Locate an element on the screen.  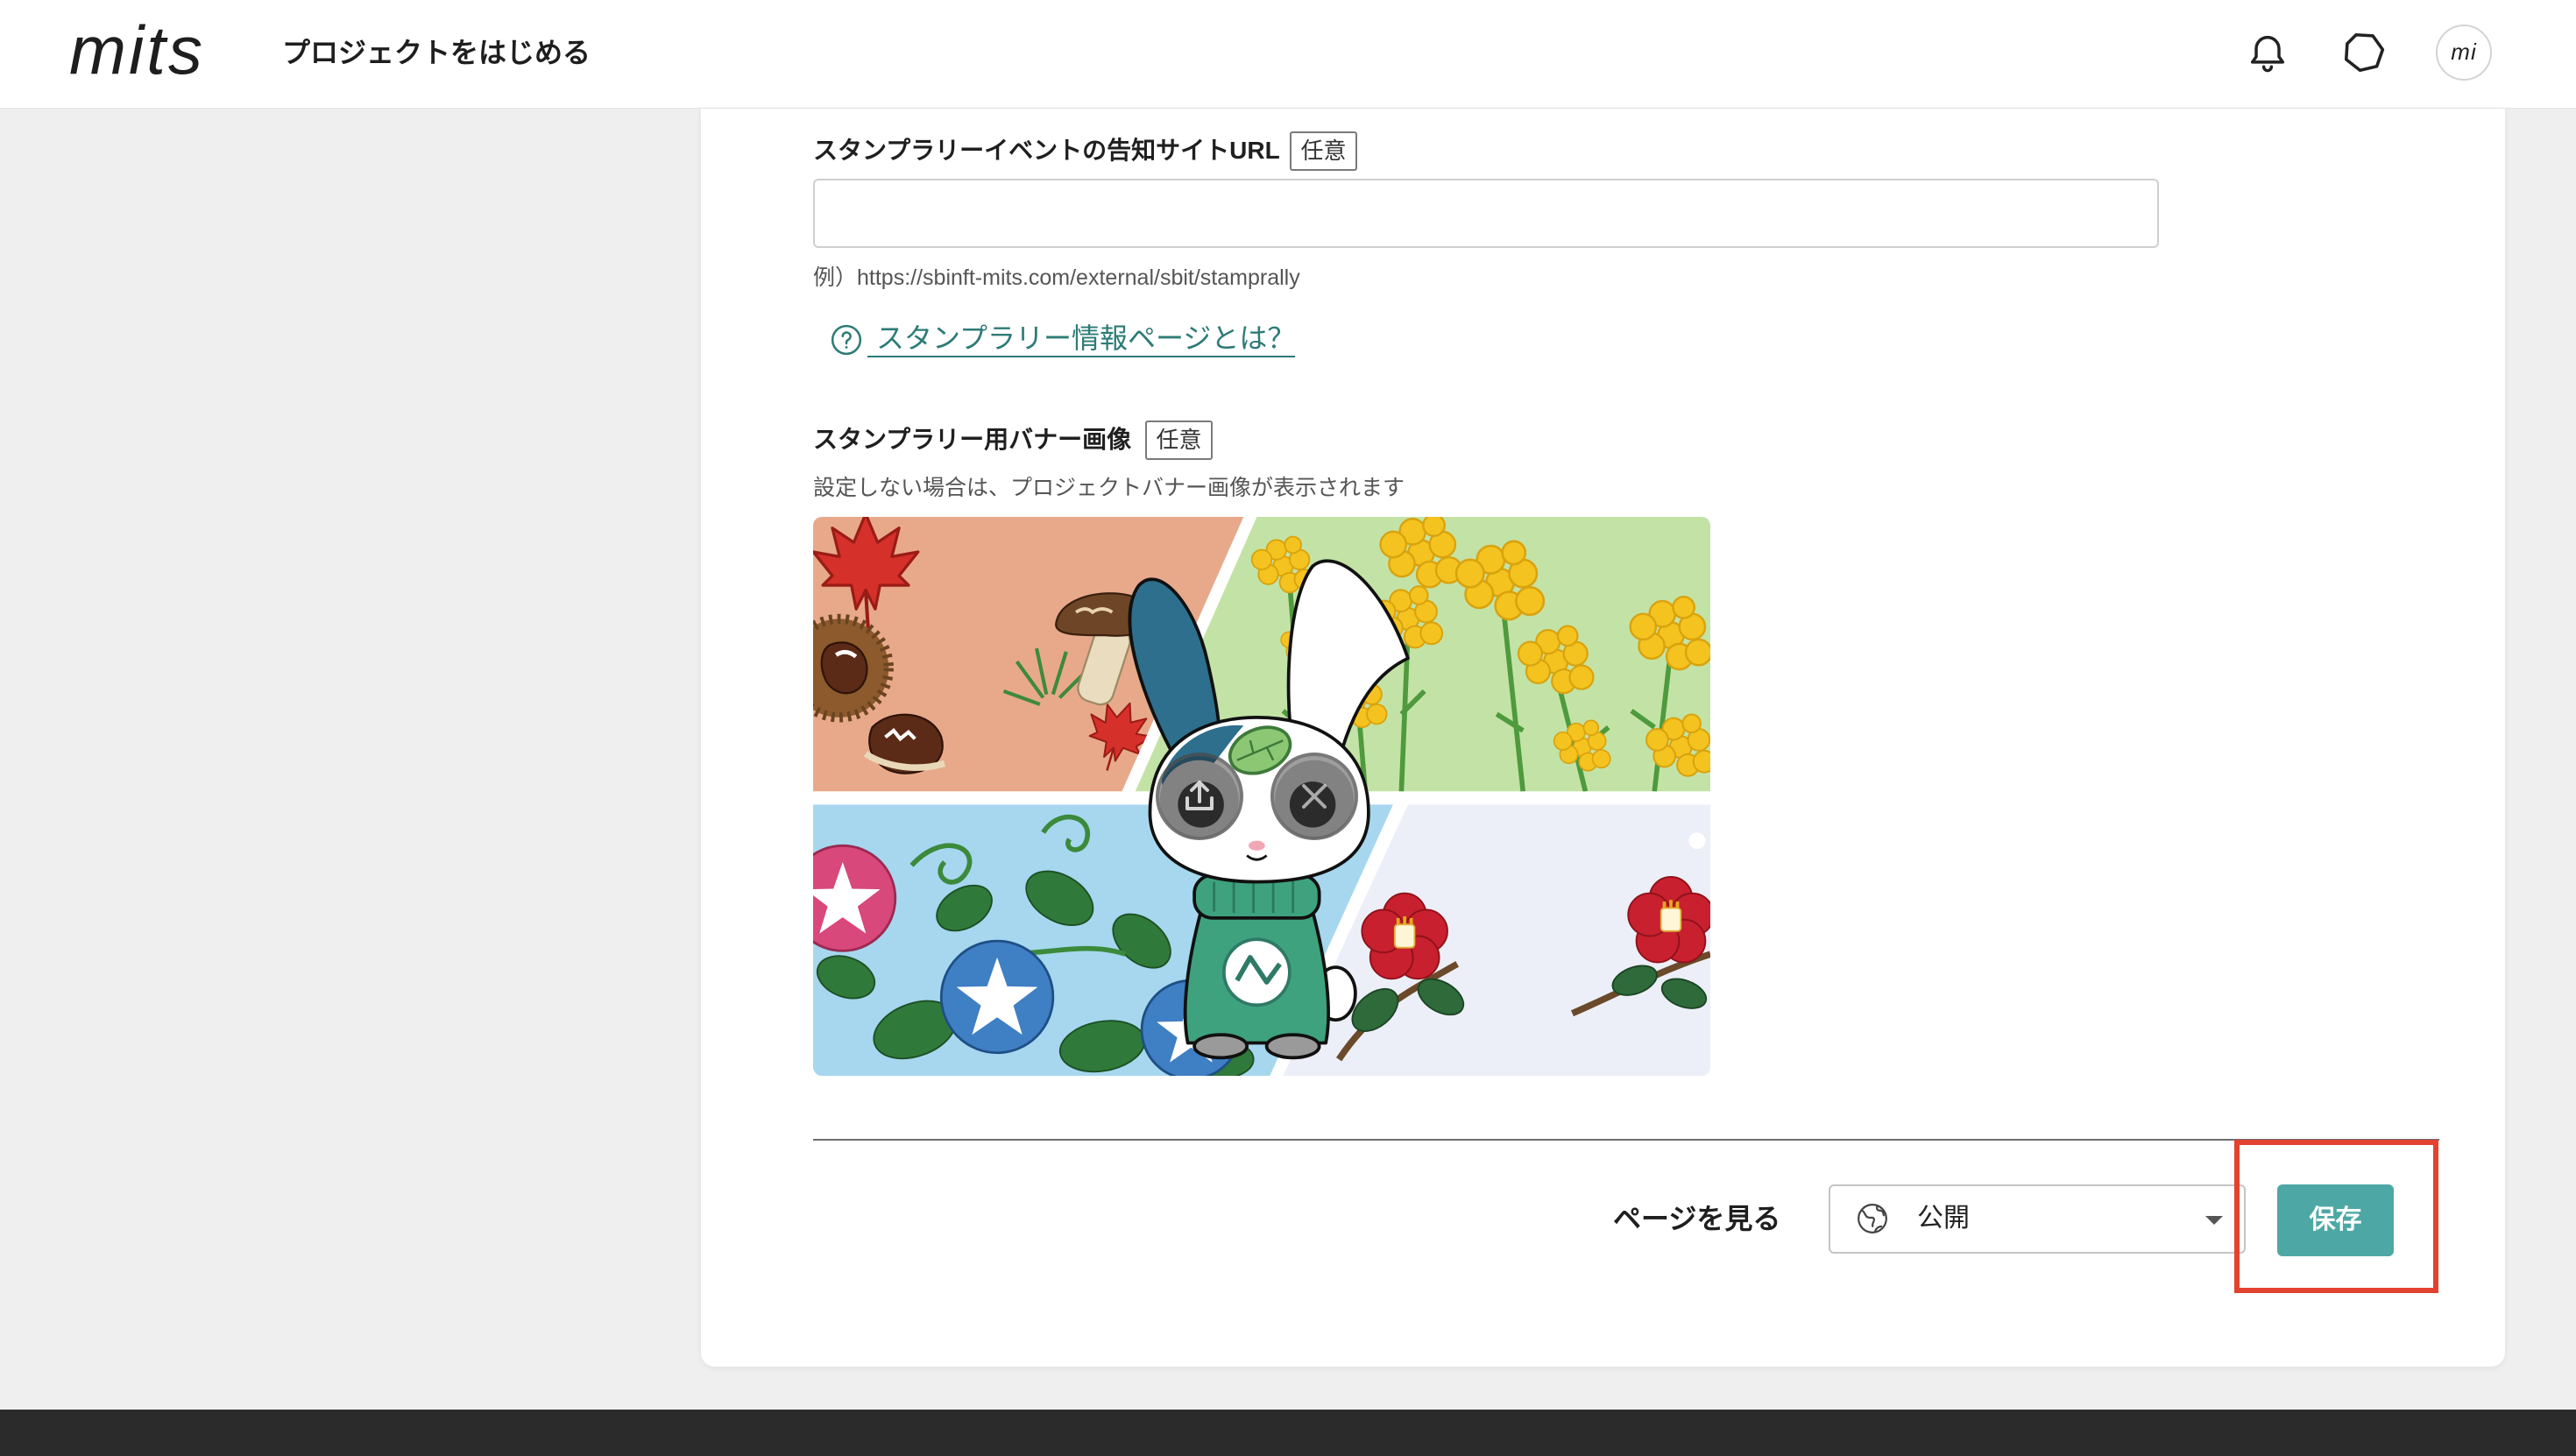
visibility-select: 公開 is located at coordinates (2037, 1219).